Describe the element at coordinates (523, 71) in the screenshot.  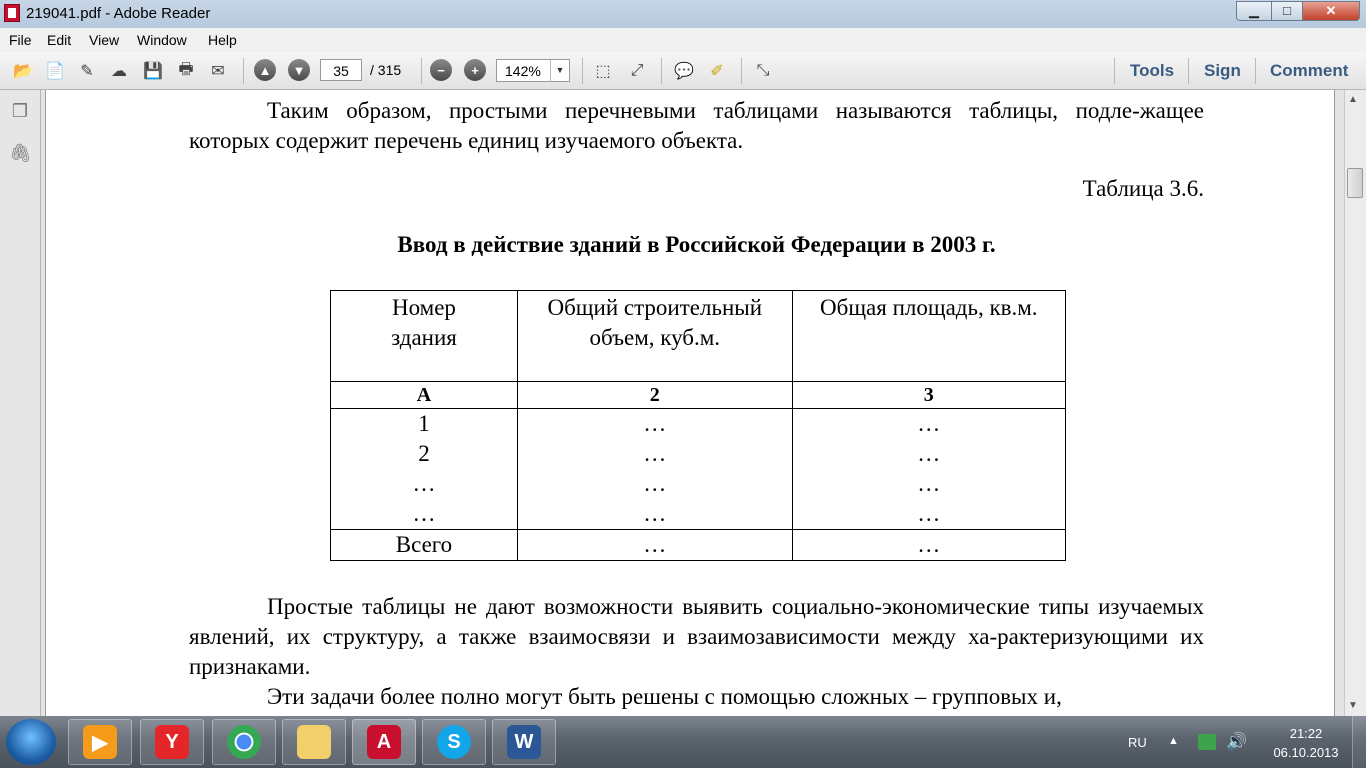
I see `zoom-value: 142%` at that location.